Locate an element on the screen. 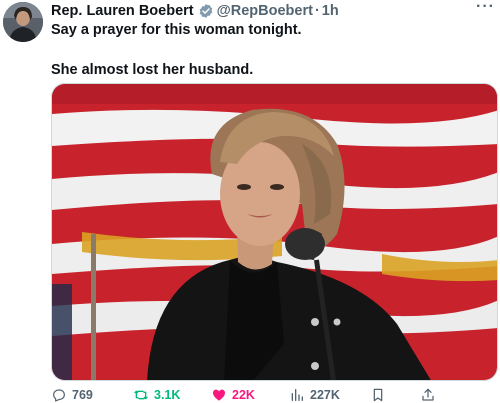 This screenshot has height=403, width=500. avatar-image is located at coordinates (23, 22).